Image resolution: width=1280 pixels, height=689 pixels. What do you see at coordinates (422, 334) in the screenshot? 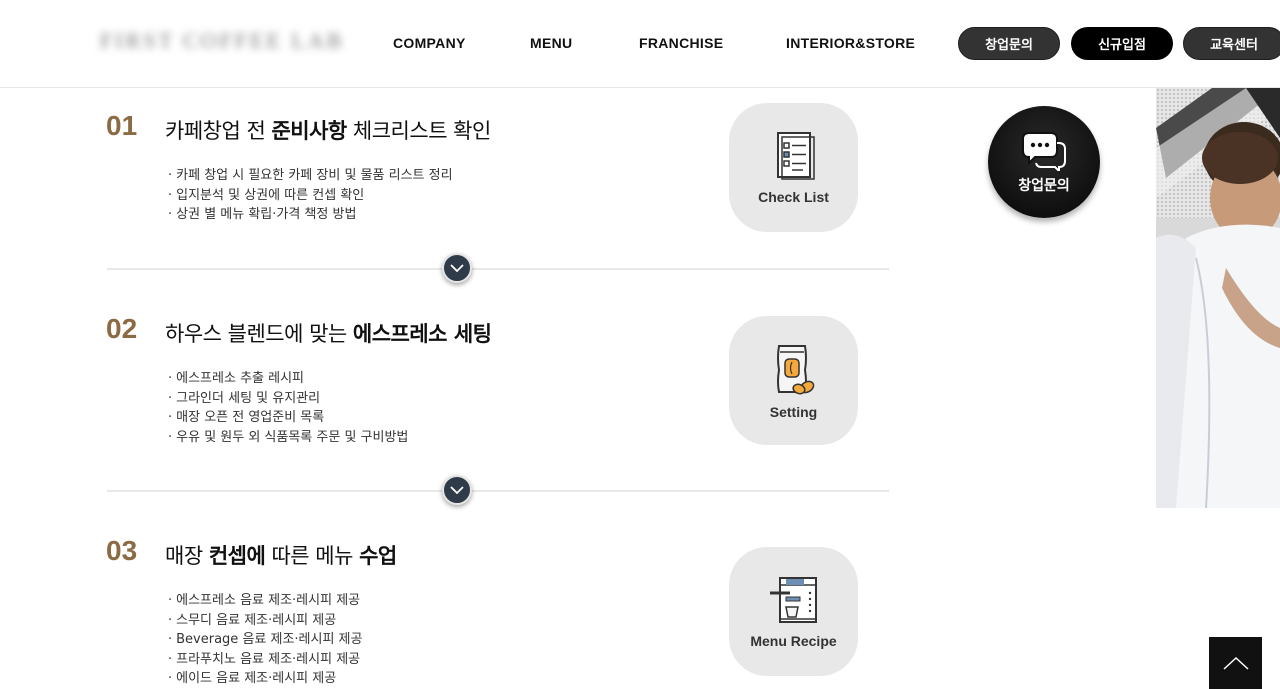
I see `title-bold: 에스프레소 세팅` at bounding box center [422, 334].